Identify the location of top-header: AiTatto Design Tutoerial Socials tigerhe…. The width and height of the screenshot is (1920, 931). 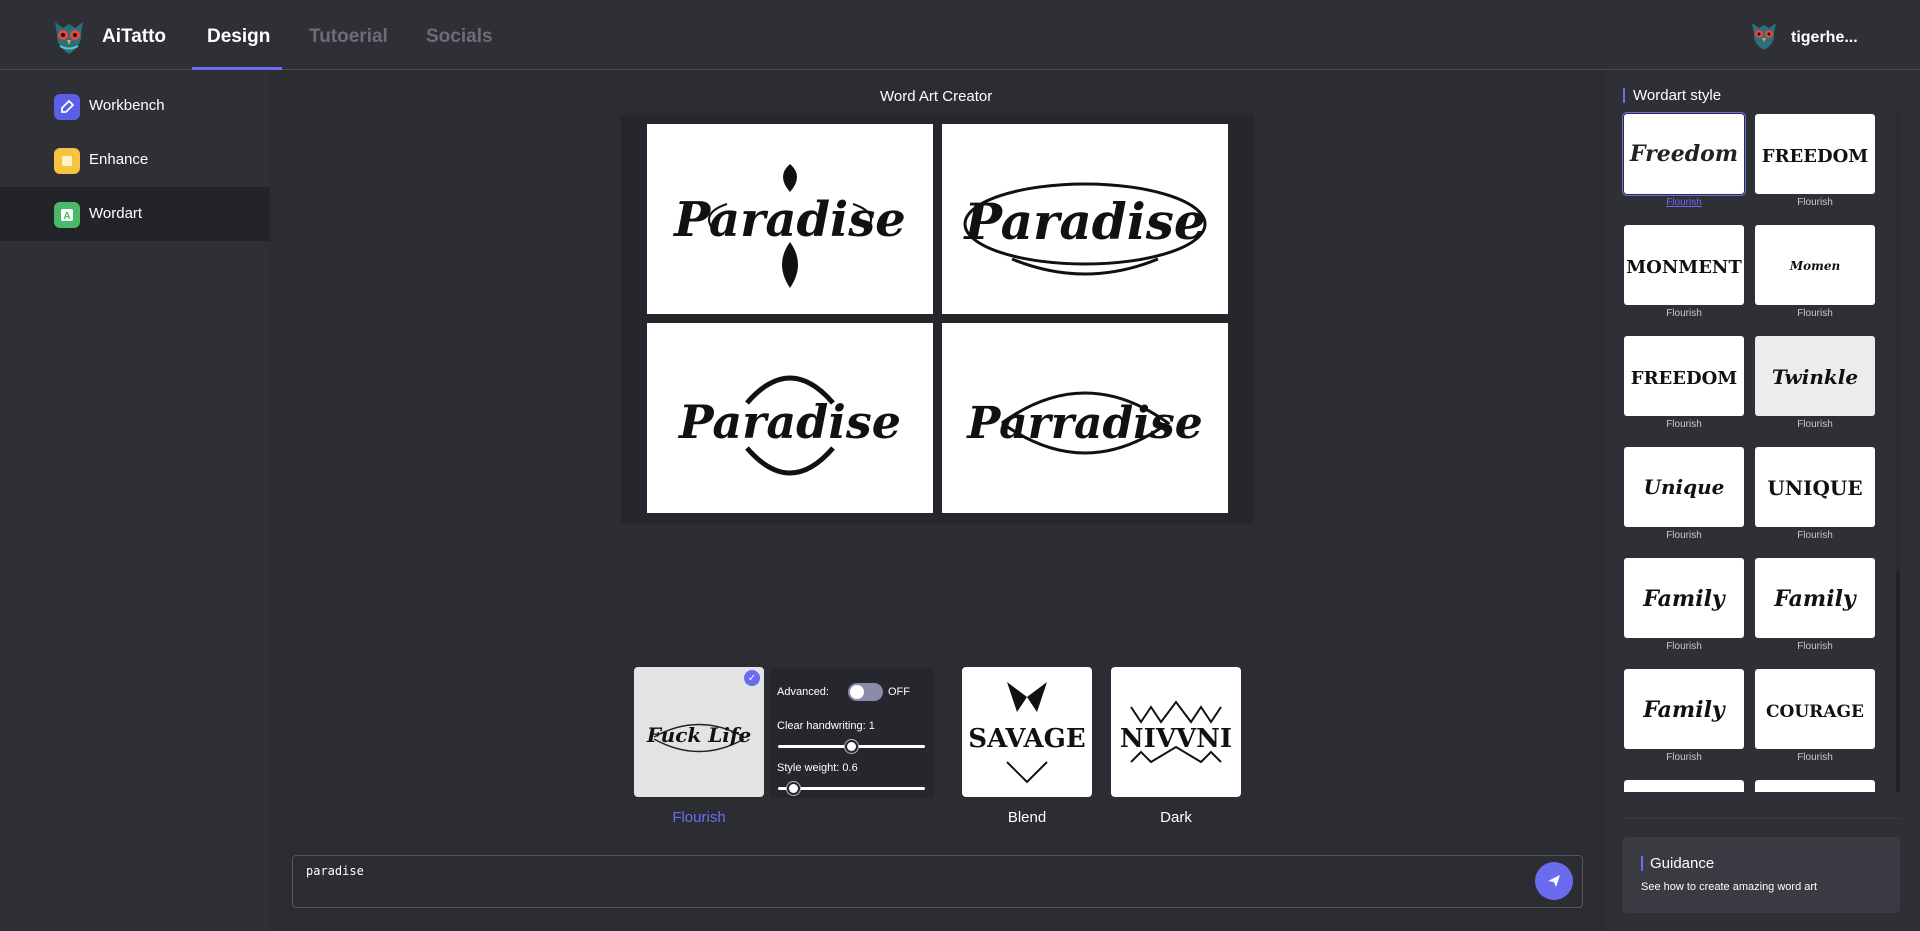
(960, 35).